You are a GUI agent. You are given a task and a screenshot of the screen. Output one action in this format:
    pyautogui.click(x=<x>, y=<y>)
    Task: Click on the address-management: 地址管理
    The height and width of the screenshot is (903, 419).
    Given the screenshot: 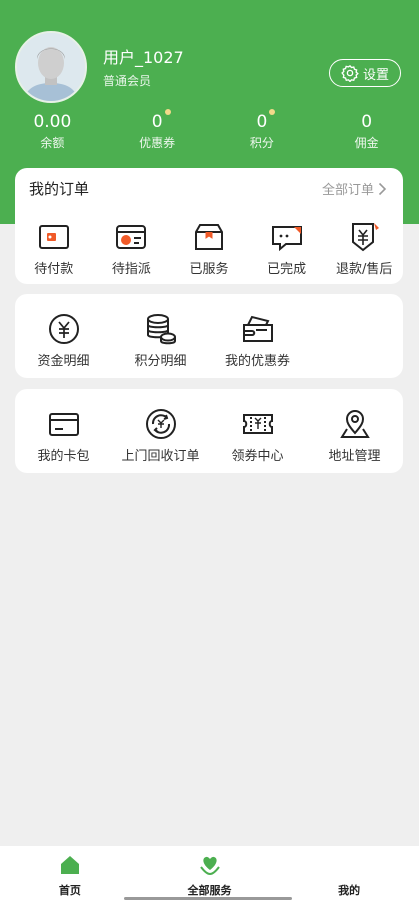 What is the action you would take?
    pyautogui.click(x=354, y=435)
    